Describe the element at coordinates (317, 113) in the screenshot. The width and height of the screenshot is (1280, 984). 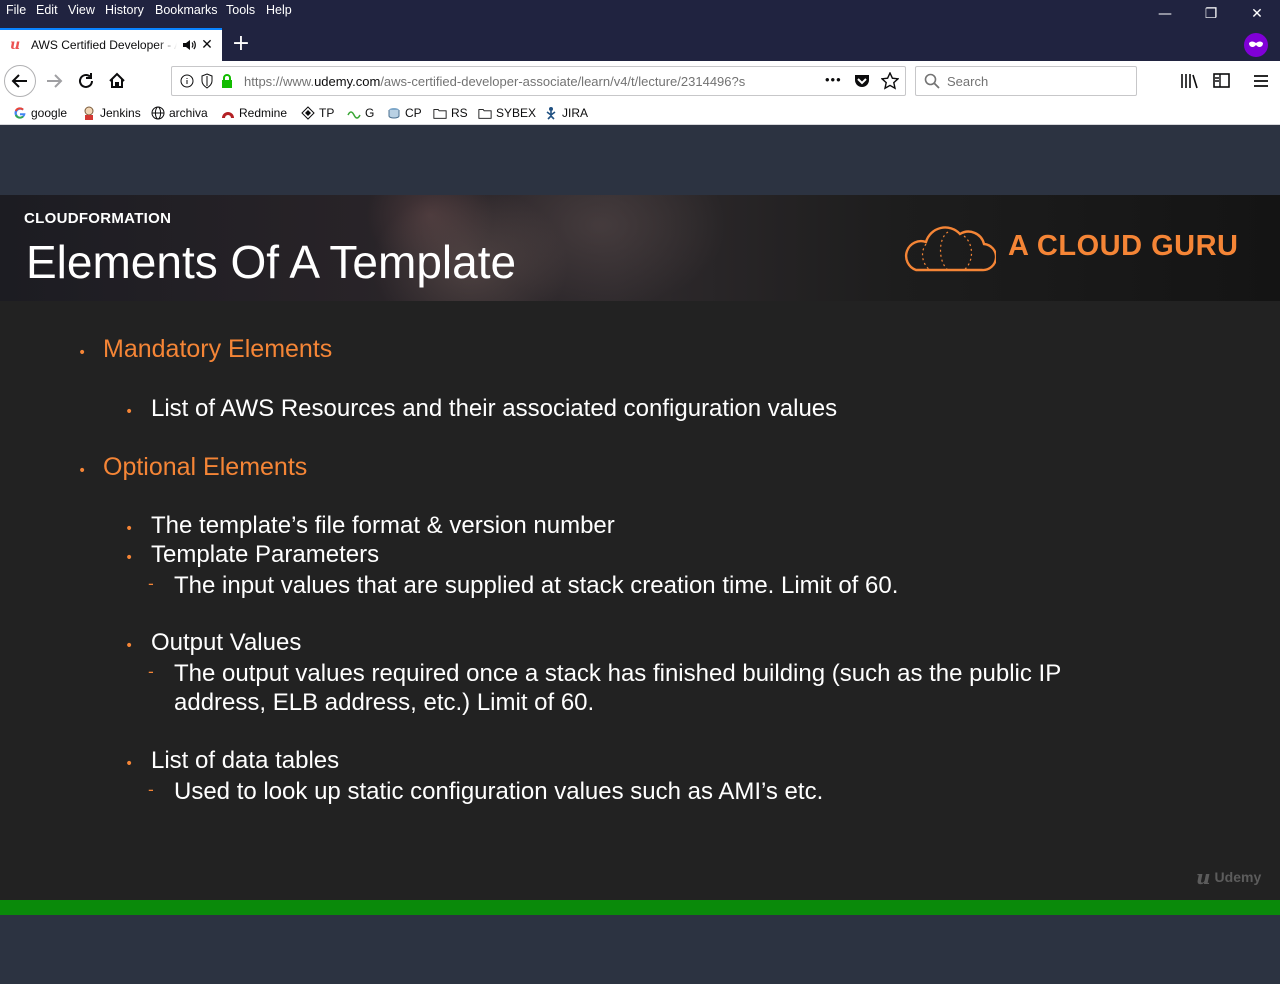
I see `bookmark-tp: TP` at that location.